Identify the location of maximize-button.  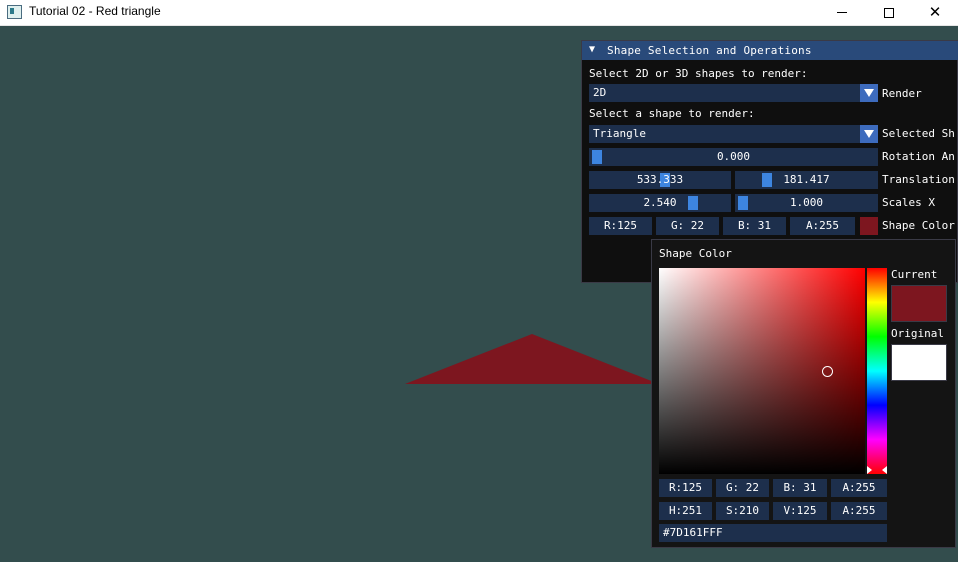
(889, 12).